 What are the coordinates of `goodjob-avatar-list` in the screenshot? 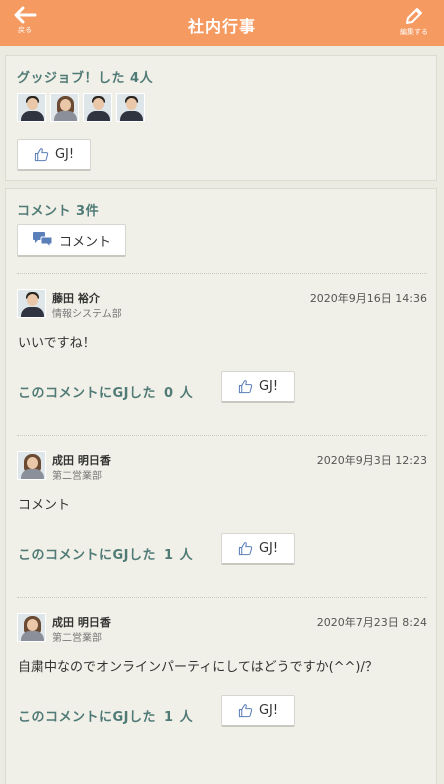 It's located at (81, 107).